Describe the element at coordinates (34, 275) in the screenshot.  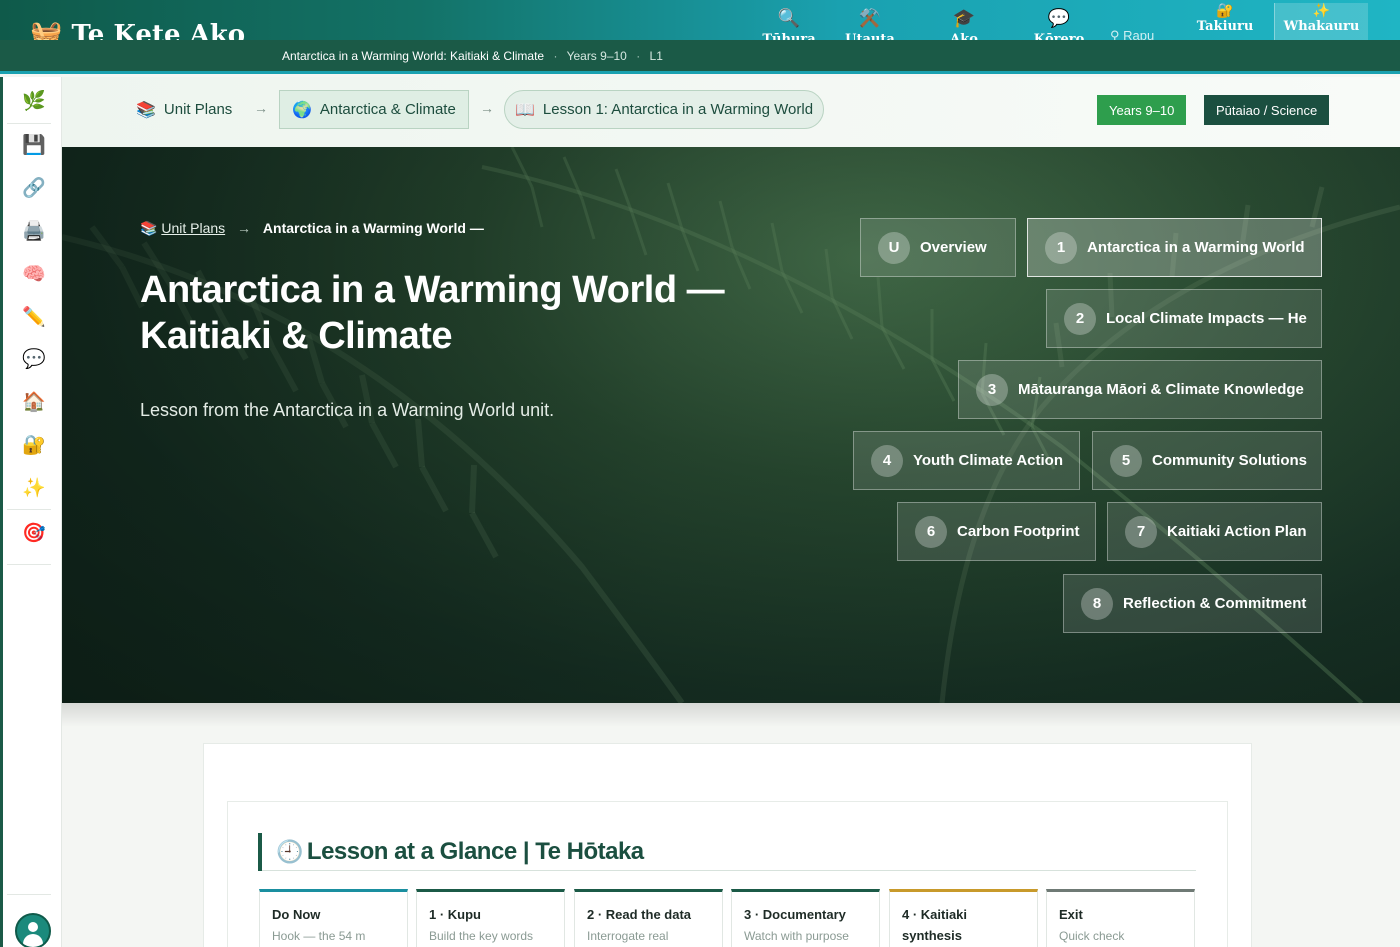
I see `brain-icon: 🧠` at that location.